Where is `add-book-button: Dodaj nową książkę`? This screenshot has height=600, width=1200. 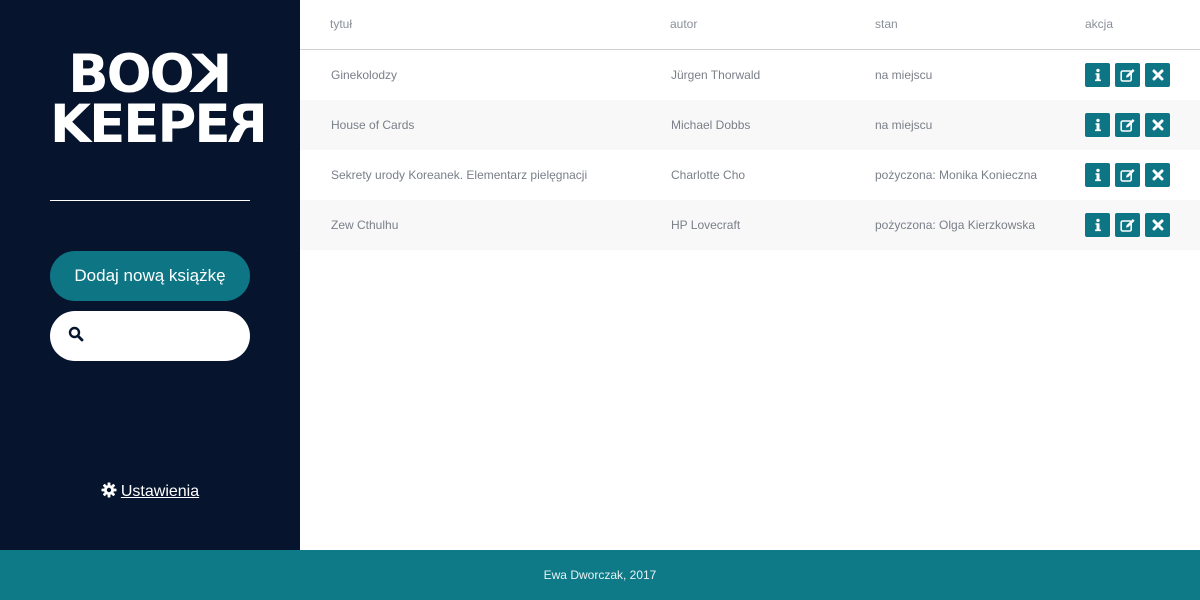 add-book-button: Dodaj nową książkę is located at coordinates (150, 276).